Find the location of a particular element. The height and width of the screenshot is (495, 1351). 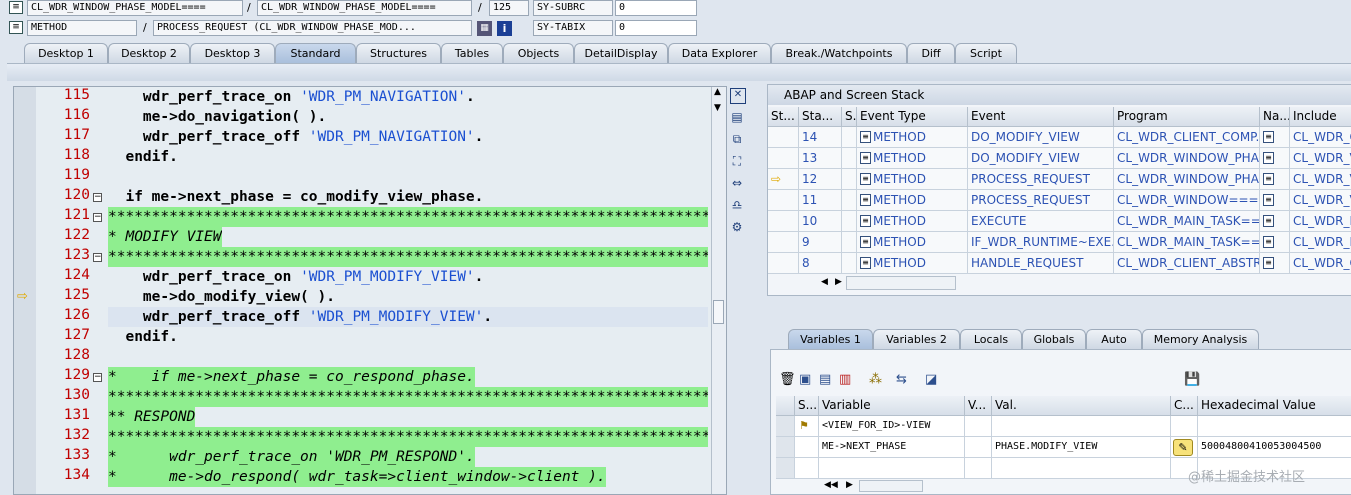

tab-auto: Auto is located at coordinates (1114, 339).